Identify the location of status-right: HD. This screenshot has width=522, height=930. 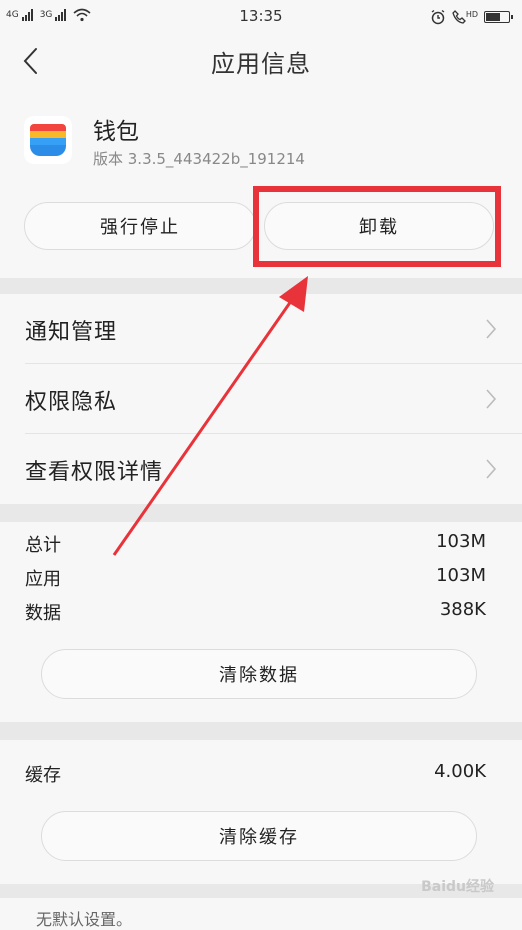
(471, 17).